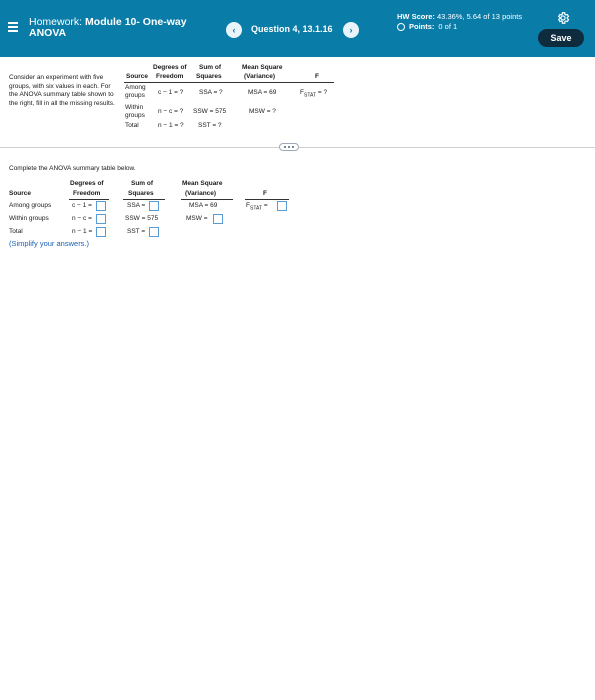 This screenshot has width=595, height=700. Describe the element at coordinates (201, 193) in the screenshot. I see `ans-header-ms-line2: (Variance)` at that location.